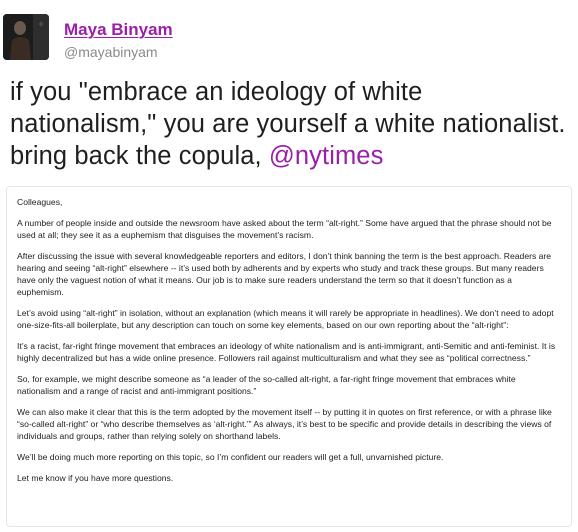  What do you see at coordinates (111, 52) in the screenshot?
I see `author-handle: @mayabinyam` at bounding box center [111, 52].